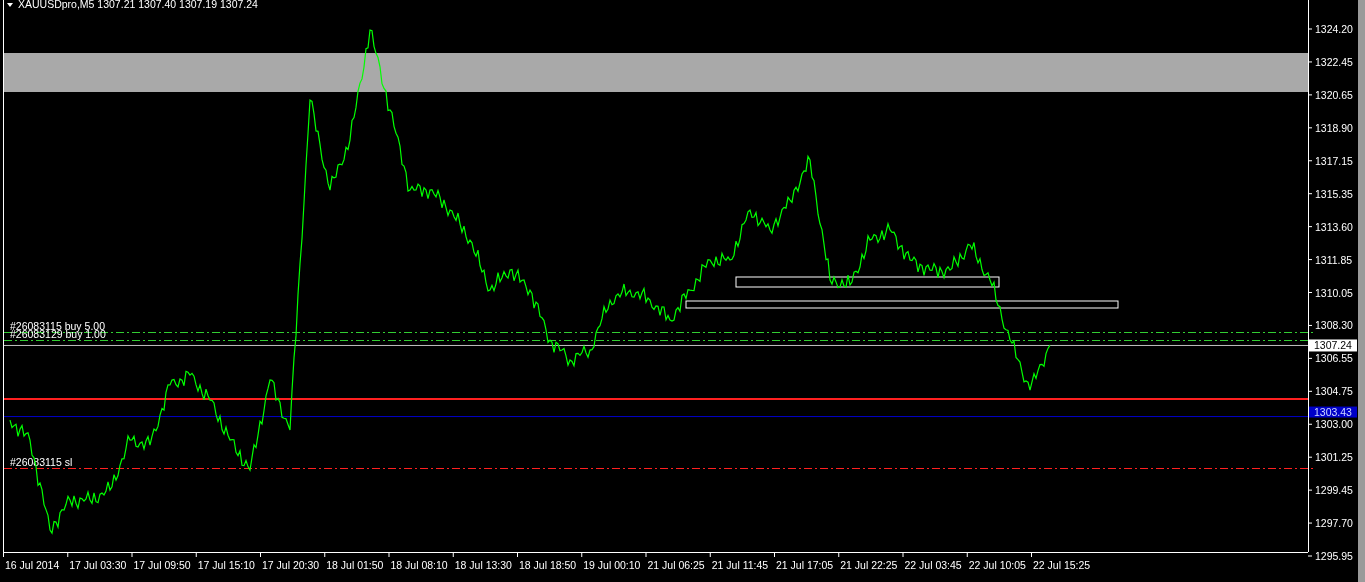  What do you see at coordinates (1334, 193) in the screenshot?
I see `price-tick-label: 1315.35` at bounding box center [1334, 193].